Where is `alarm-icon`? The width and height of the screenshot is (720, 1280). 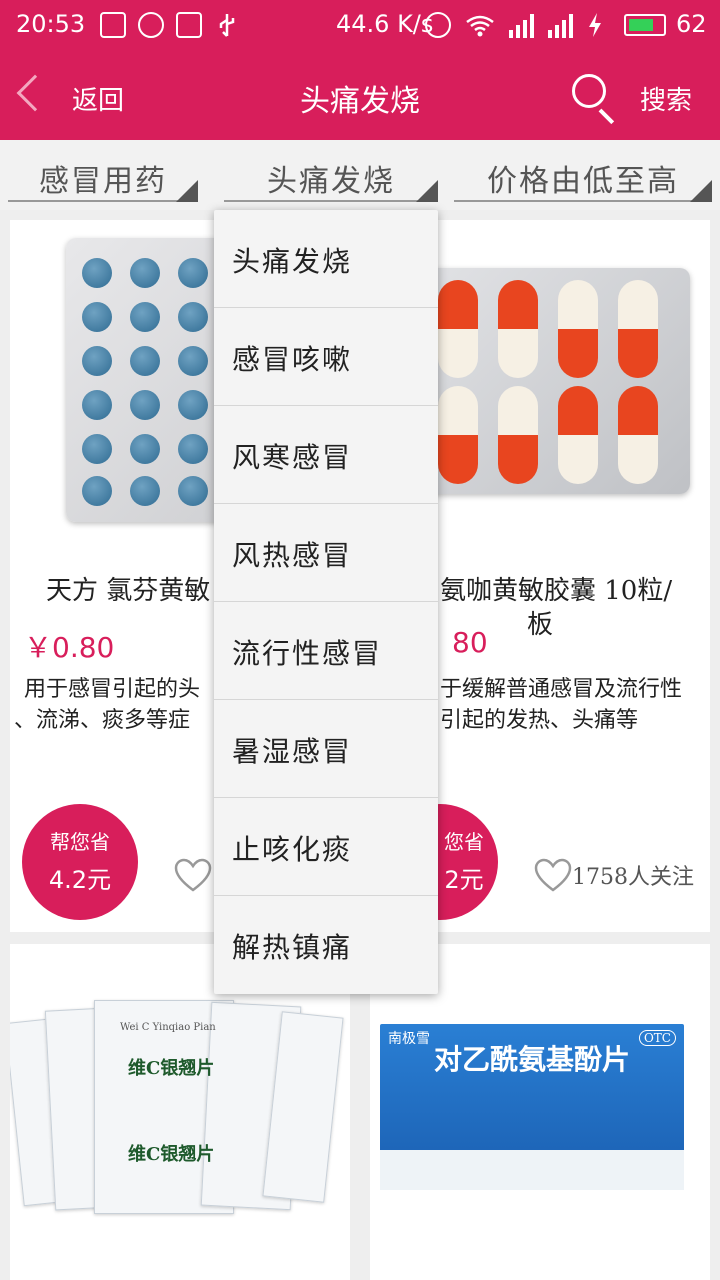
alarm-icon is located at coordinates (438, 25).